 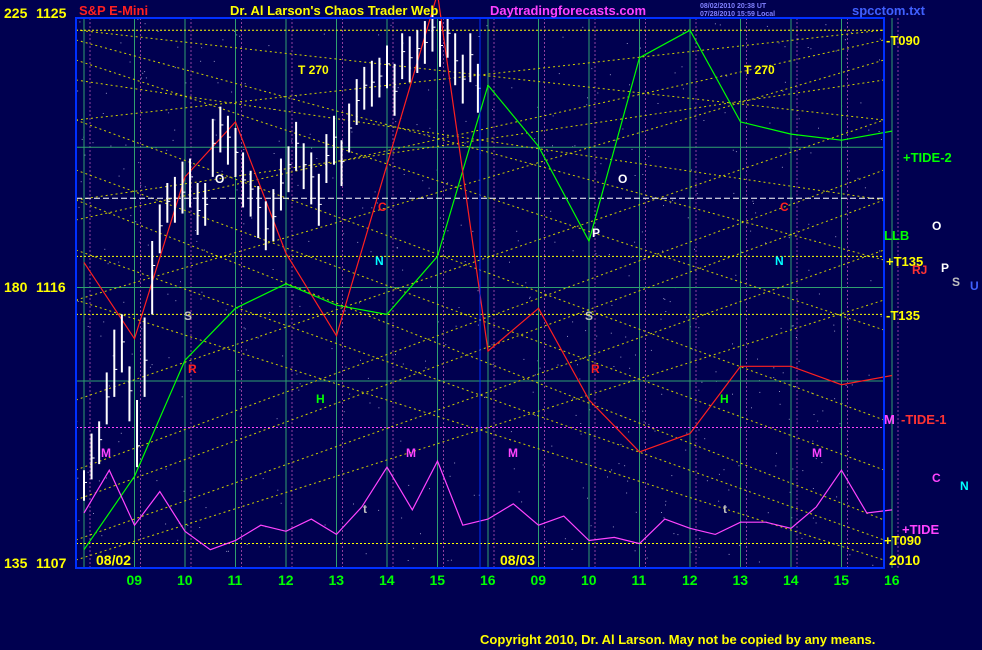 What do you see at coordinates (113, 10) in the screenshot?
I see `instrument-label: S&P E-Mini` at bounding box center [113, 10].